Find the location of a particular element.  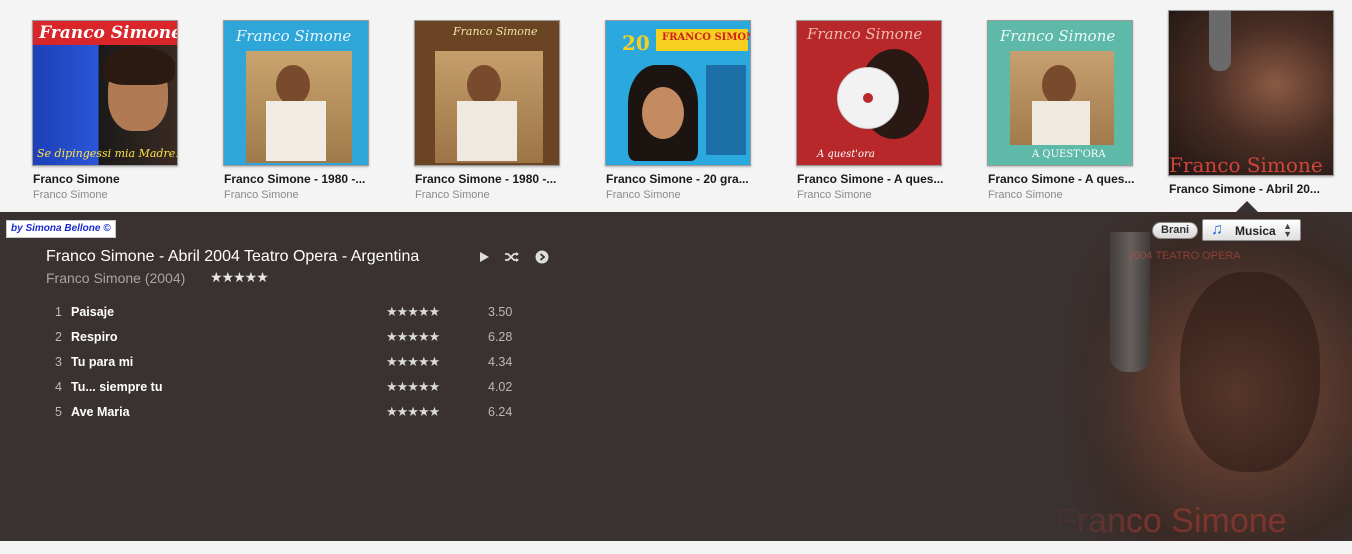

track-row: 4 Tu... siempre tu ★★★★★ 4.02 is located at coordinates (306, 387).